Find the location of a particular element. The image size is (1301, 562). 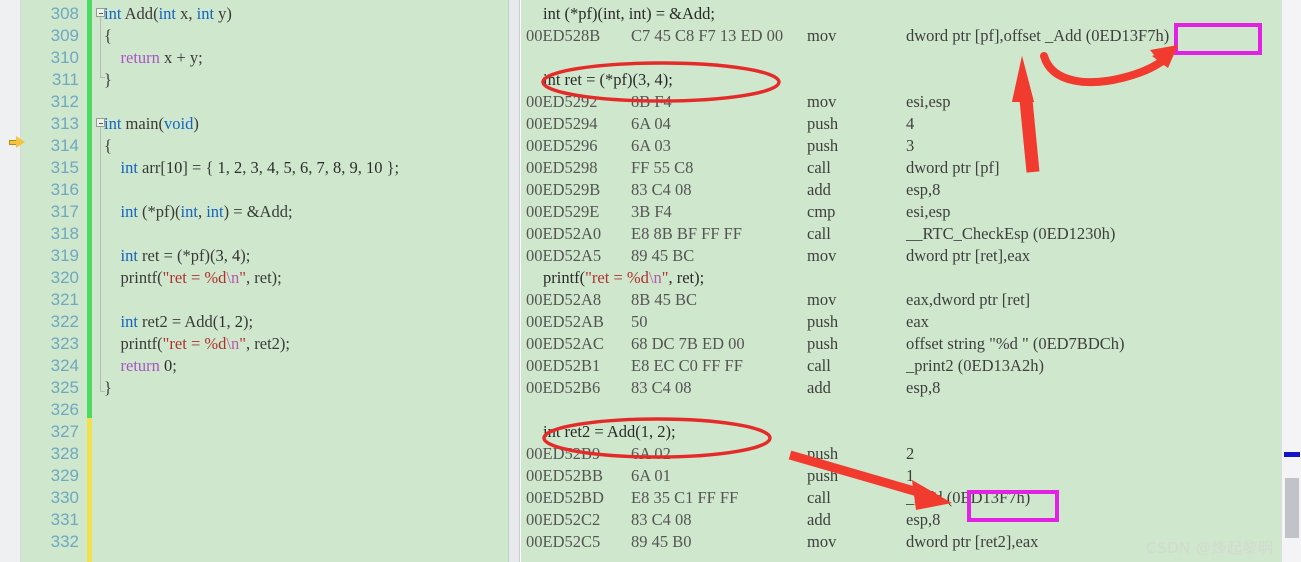

change-bar-saved is located at coordinates (89, 490).